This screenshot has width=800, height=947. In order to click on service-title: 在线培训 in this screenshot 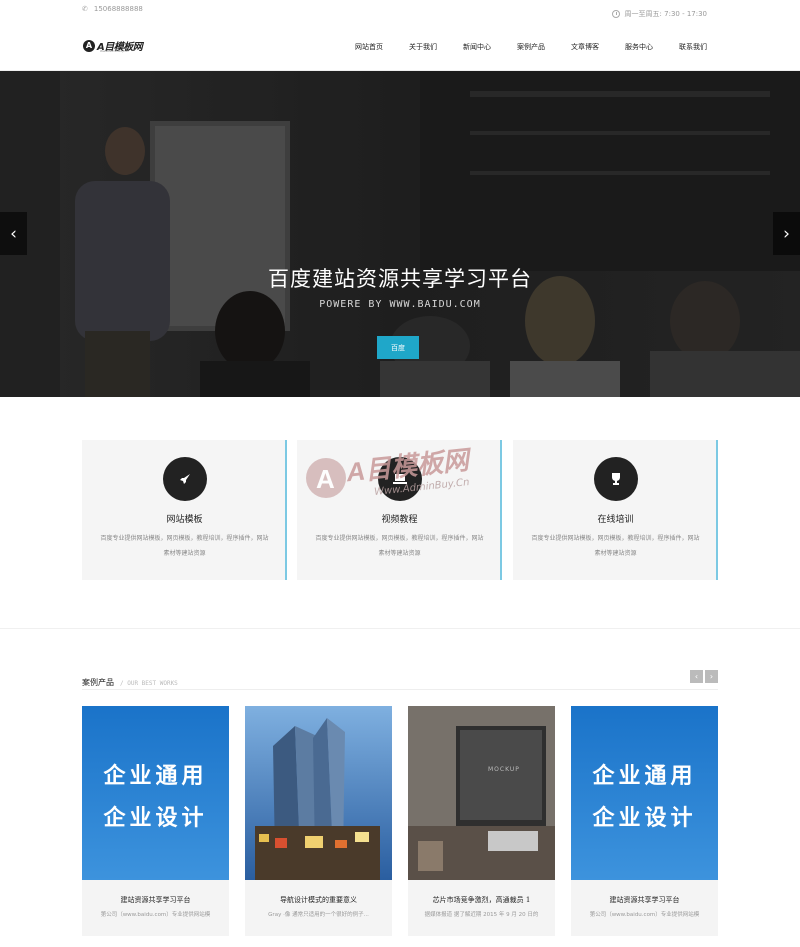, I will do `click(615, 520)`.